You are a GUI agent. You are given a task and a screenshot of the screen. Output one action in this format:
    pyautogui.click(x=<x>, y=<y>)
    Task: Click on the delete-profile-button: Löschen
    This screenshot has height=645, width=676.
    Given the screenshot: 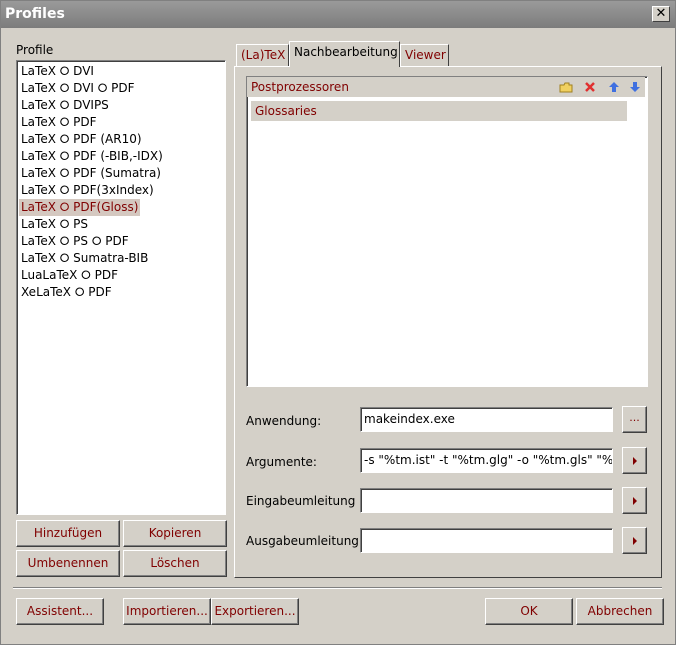 What is the action you would take?
    pyautogui.click(x=175, y=563)
    